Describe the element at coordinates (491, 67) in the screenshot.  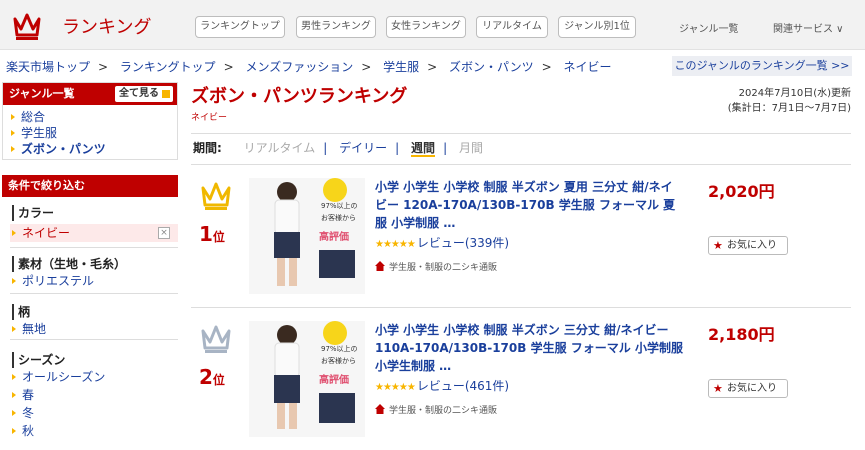
I see `breadcrumb-item: ズボン・パンツ` at that location.